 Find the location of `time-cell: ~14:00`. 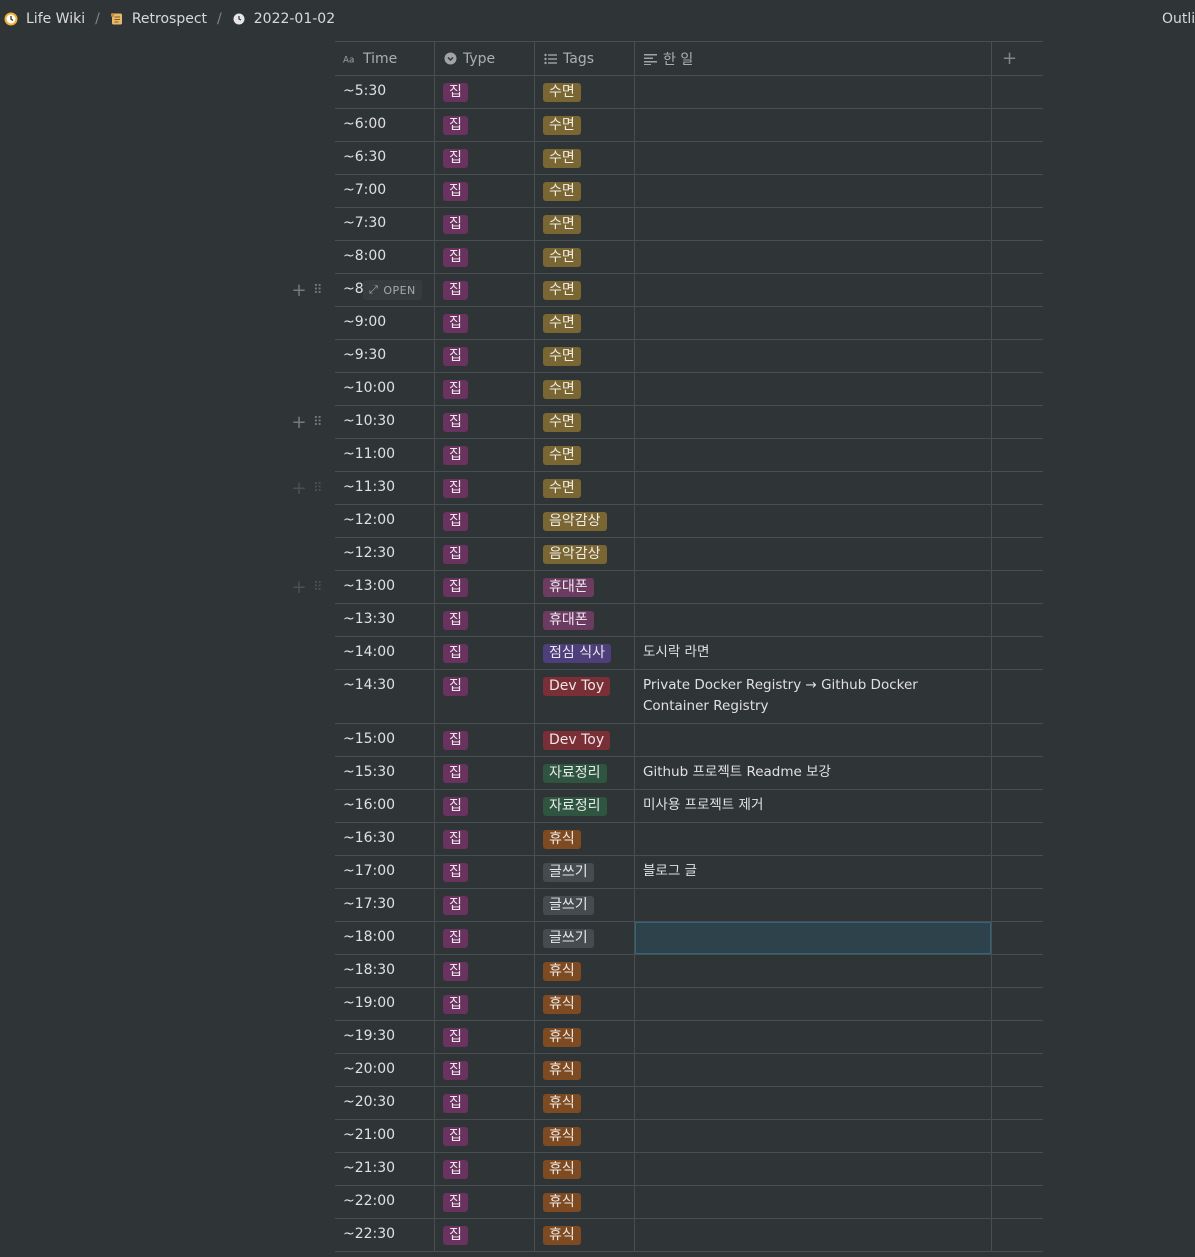

time-cell: ~14:00 is located at coordinates (384, 653).